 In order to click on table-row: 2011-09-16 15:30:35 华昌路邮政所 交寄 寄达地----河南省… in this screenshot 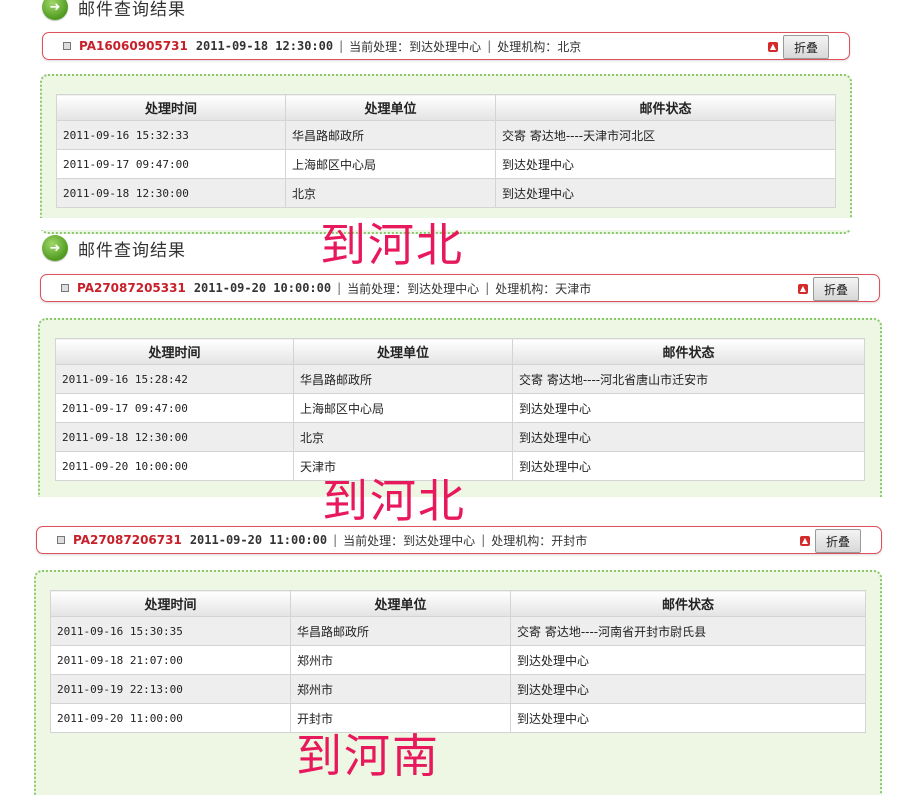, I will do `click(458, 631)`.